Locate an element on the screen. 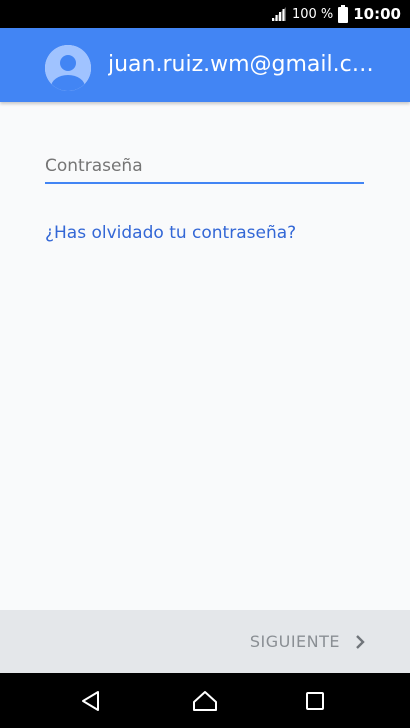  footer-bar: SIGUIENTE is located at coordinates (205, 641).